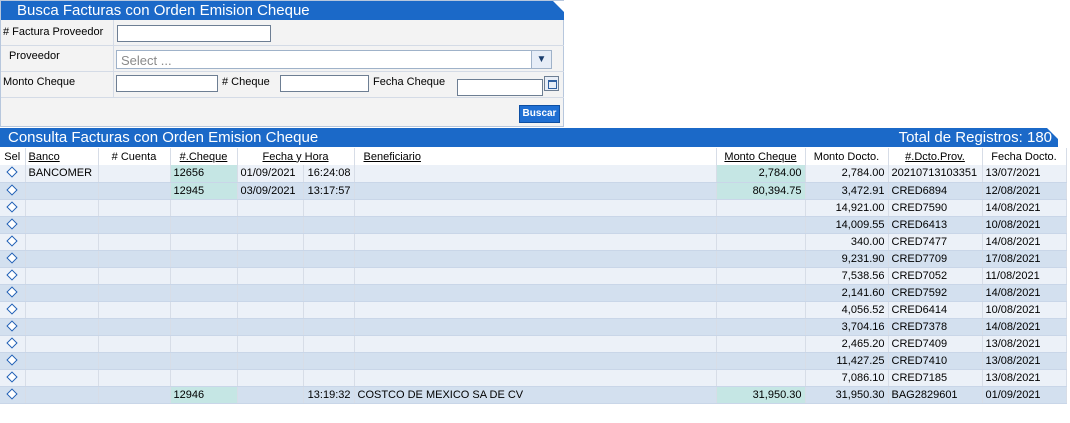 Image resolution: width=1070 pixels, height=423 pixels. Describe the element at coordinates (324, 83) in the screenshot. I see `cheque-input` at that location.